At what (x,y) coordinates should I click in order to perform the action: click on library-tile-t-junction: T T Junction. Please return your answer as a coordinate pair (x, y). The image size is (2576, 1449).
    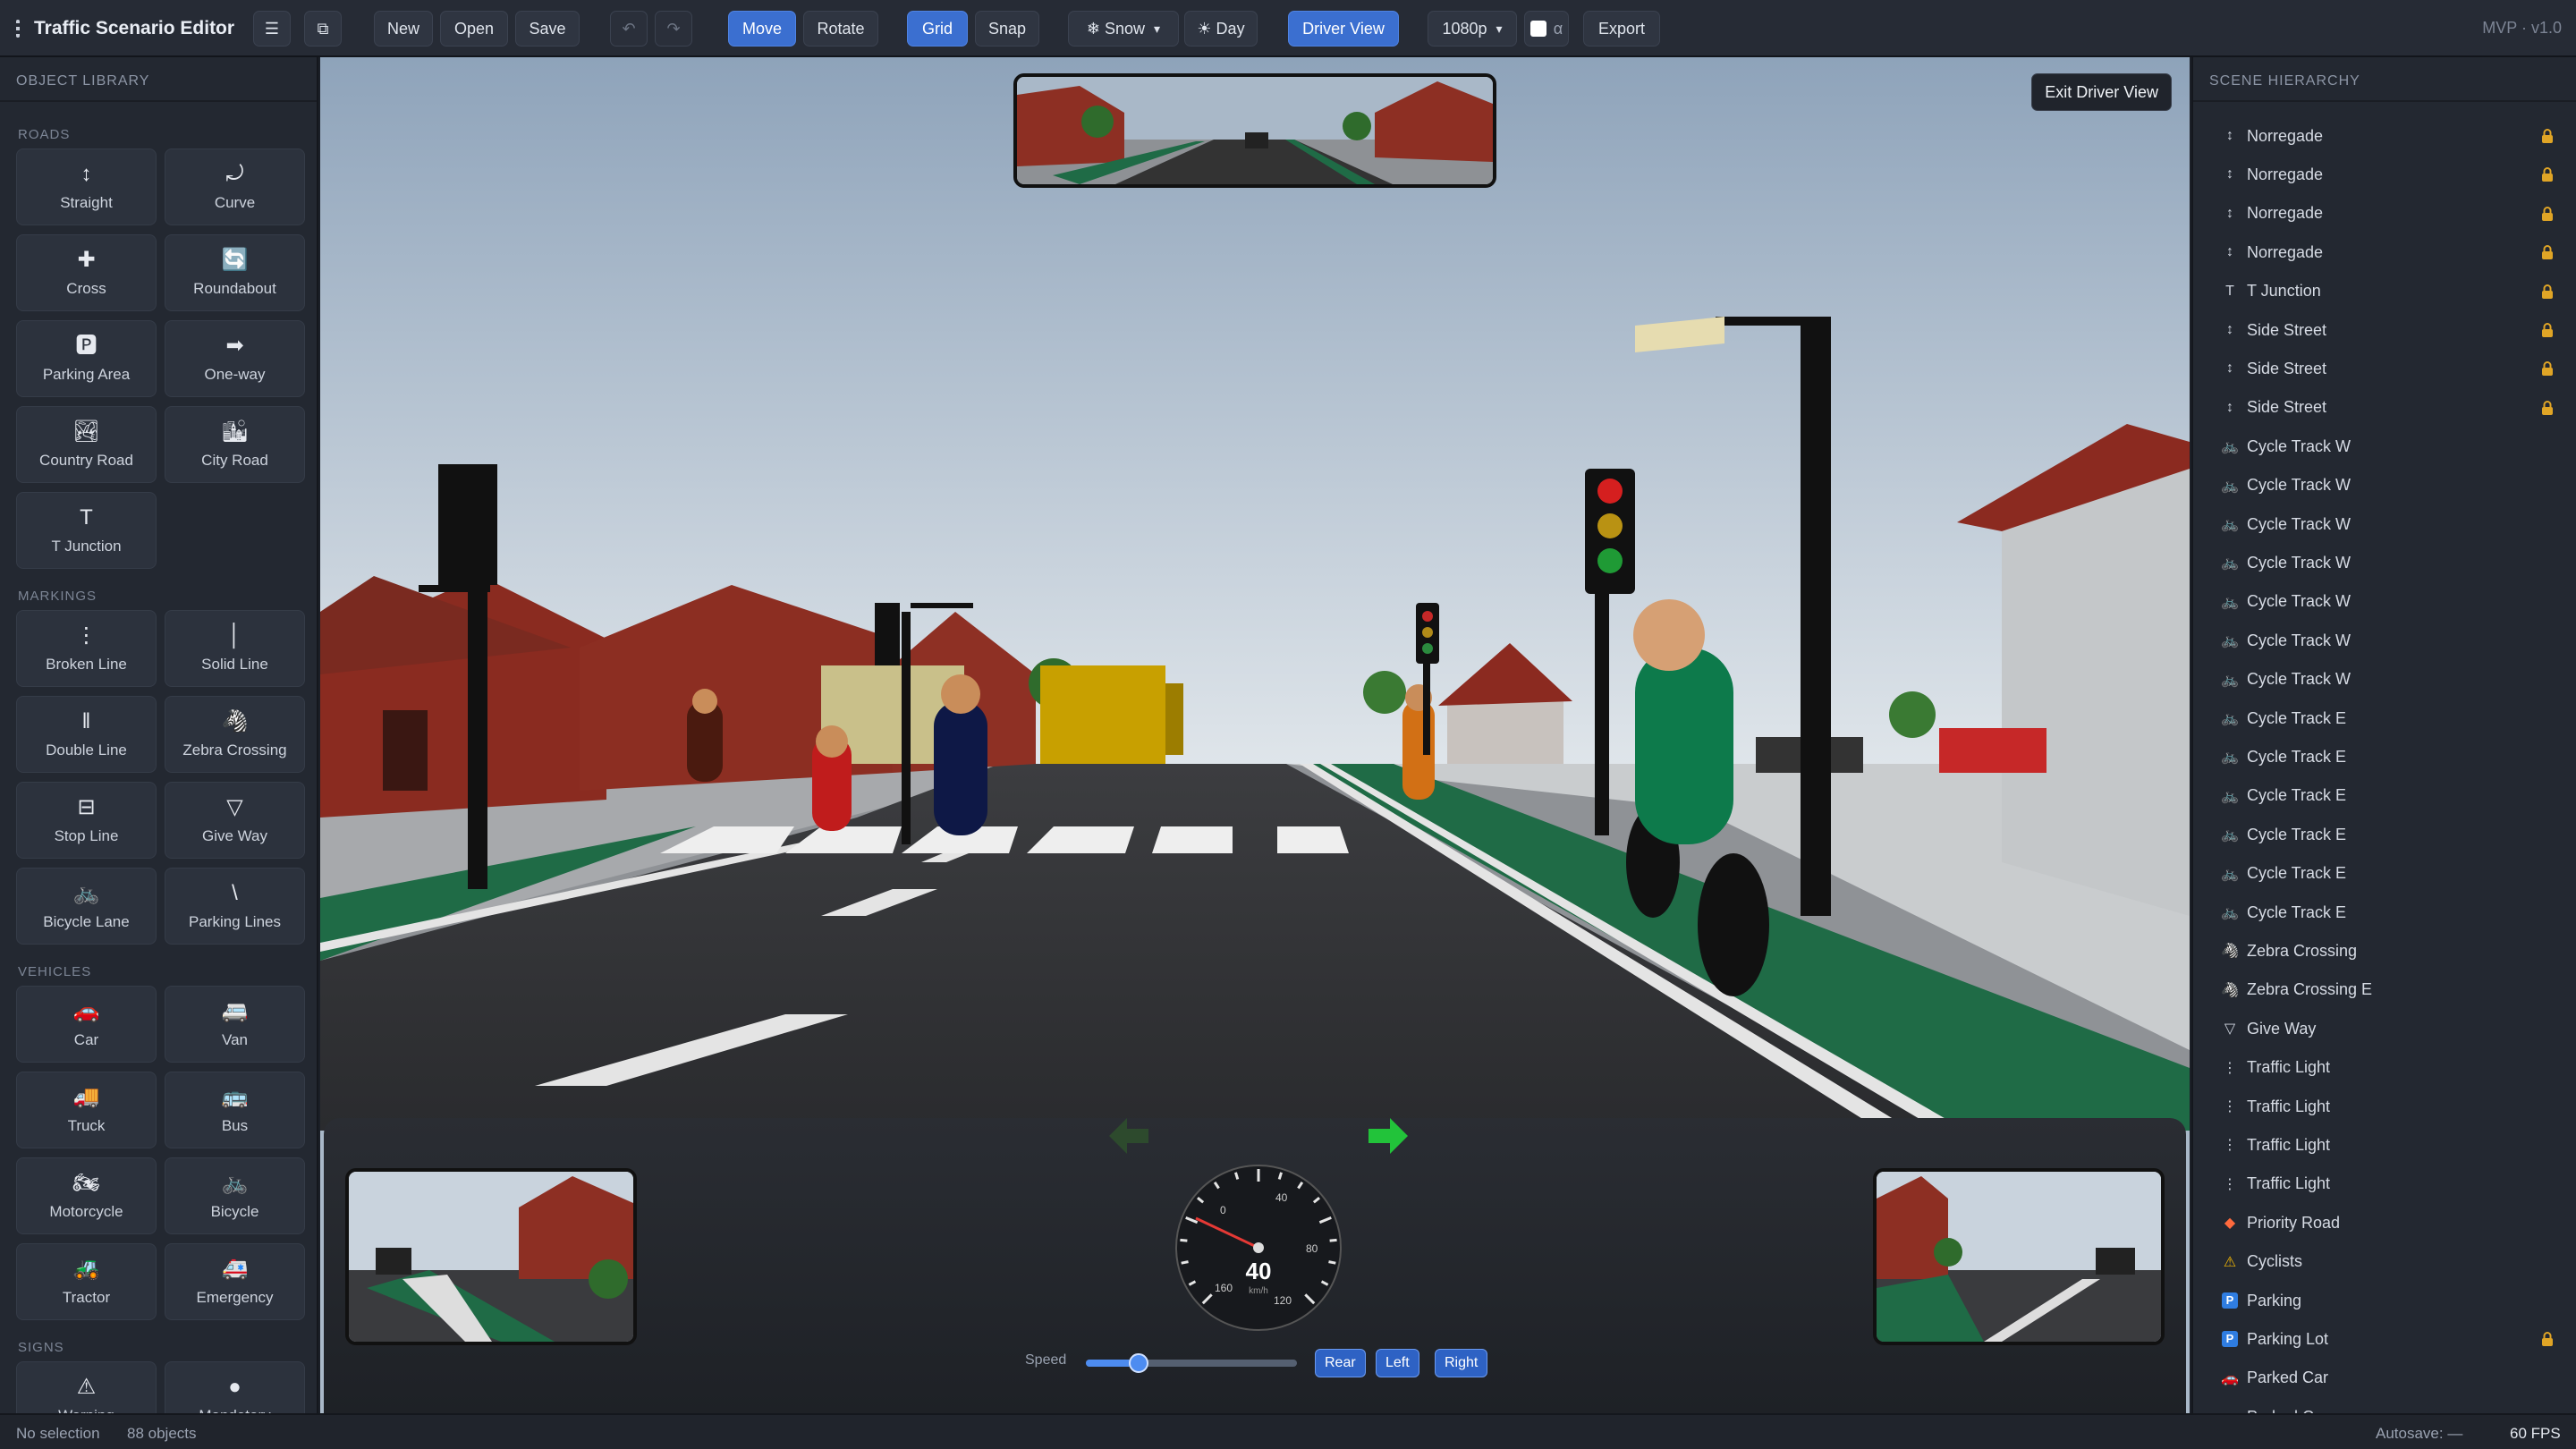
    Looking at the image, I should click on (86, 530).